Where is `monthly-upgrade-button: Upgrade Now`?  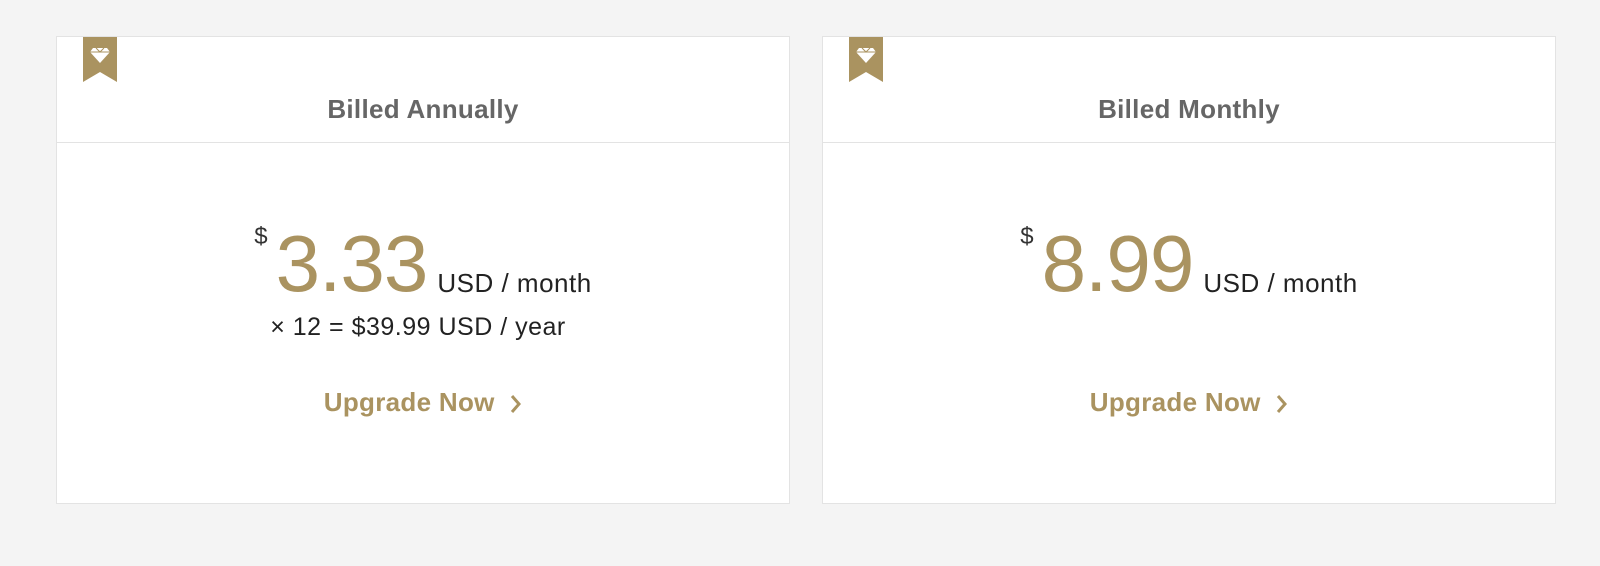
monthly-upgrade-button: Upgrade Now is located at coordinates (1189, 402).